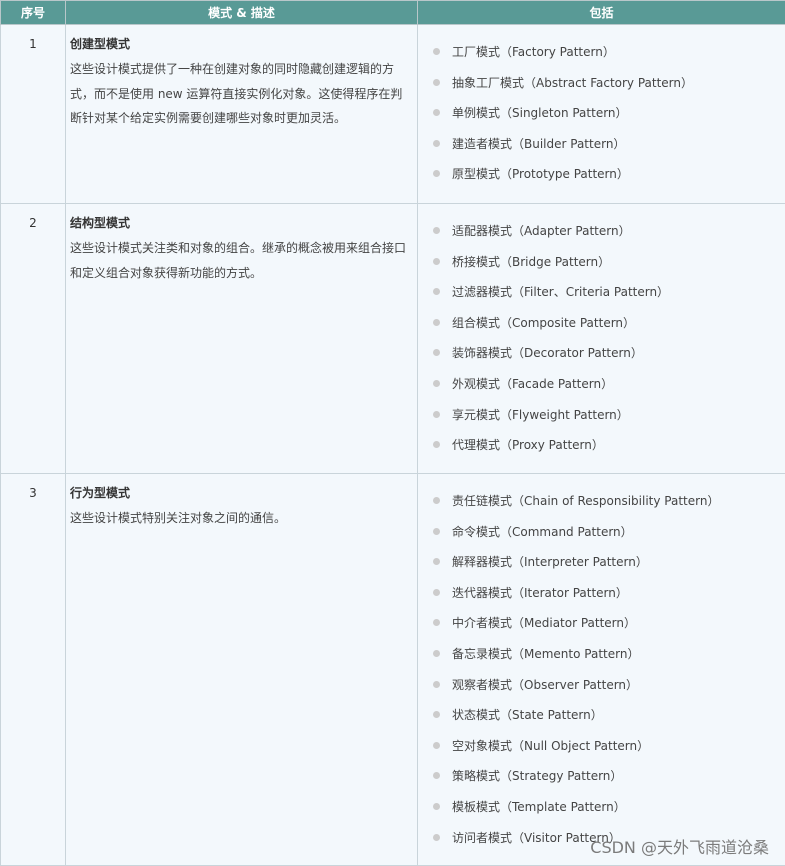  I want to click on pattern-name: 组合模式（Composite Pattern）, so click(544, 322).